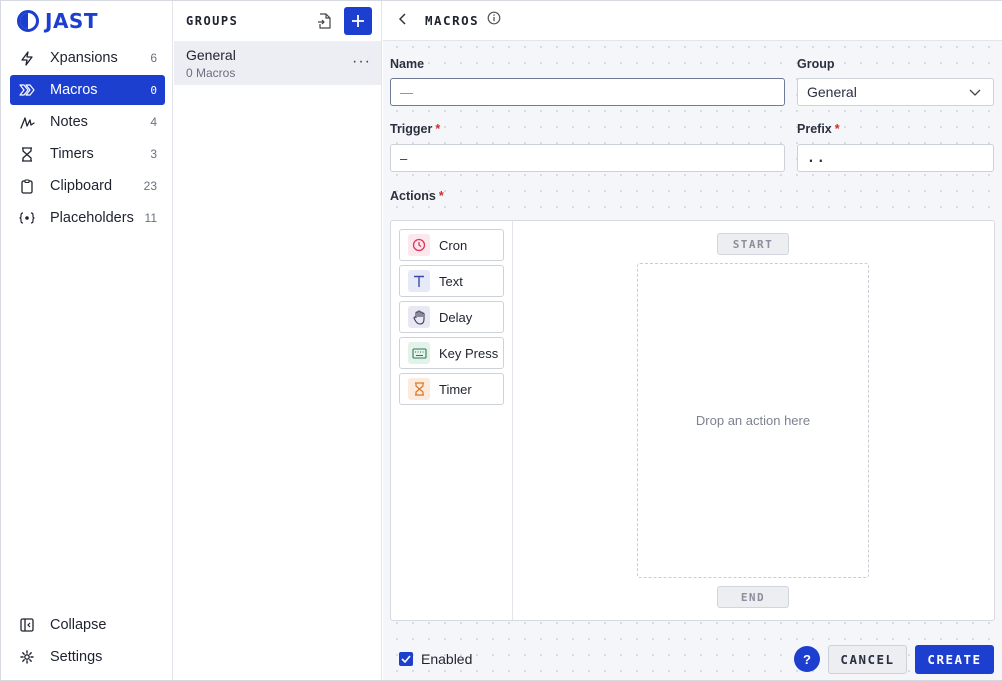  Describe the element at coordinates (816, 64) in the screenshot. I see `group-label: Group` at that location.